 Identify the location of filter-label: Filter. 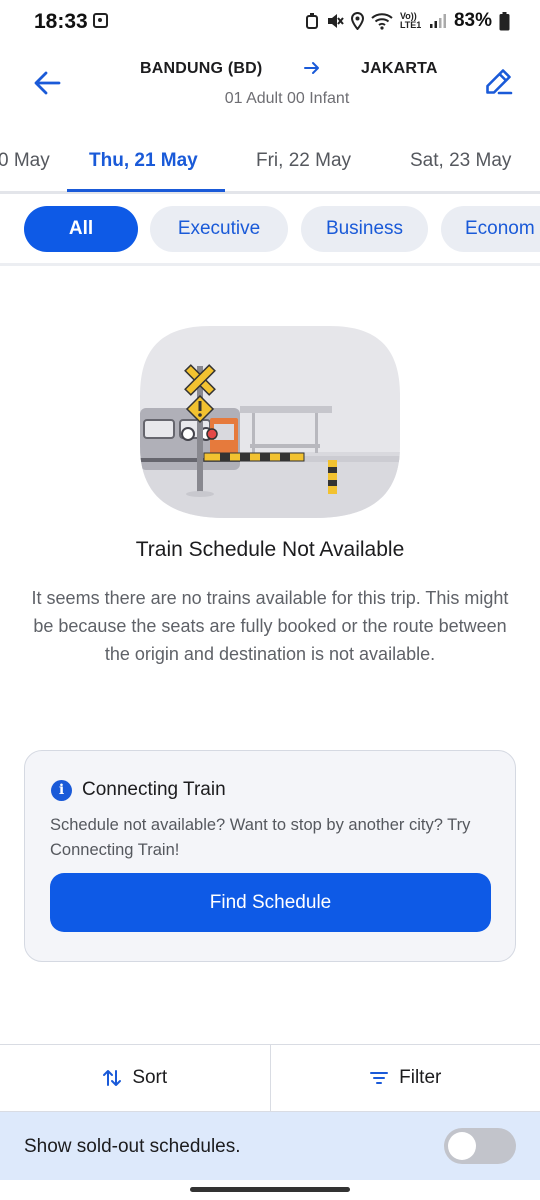
(420, 1077).